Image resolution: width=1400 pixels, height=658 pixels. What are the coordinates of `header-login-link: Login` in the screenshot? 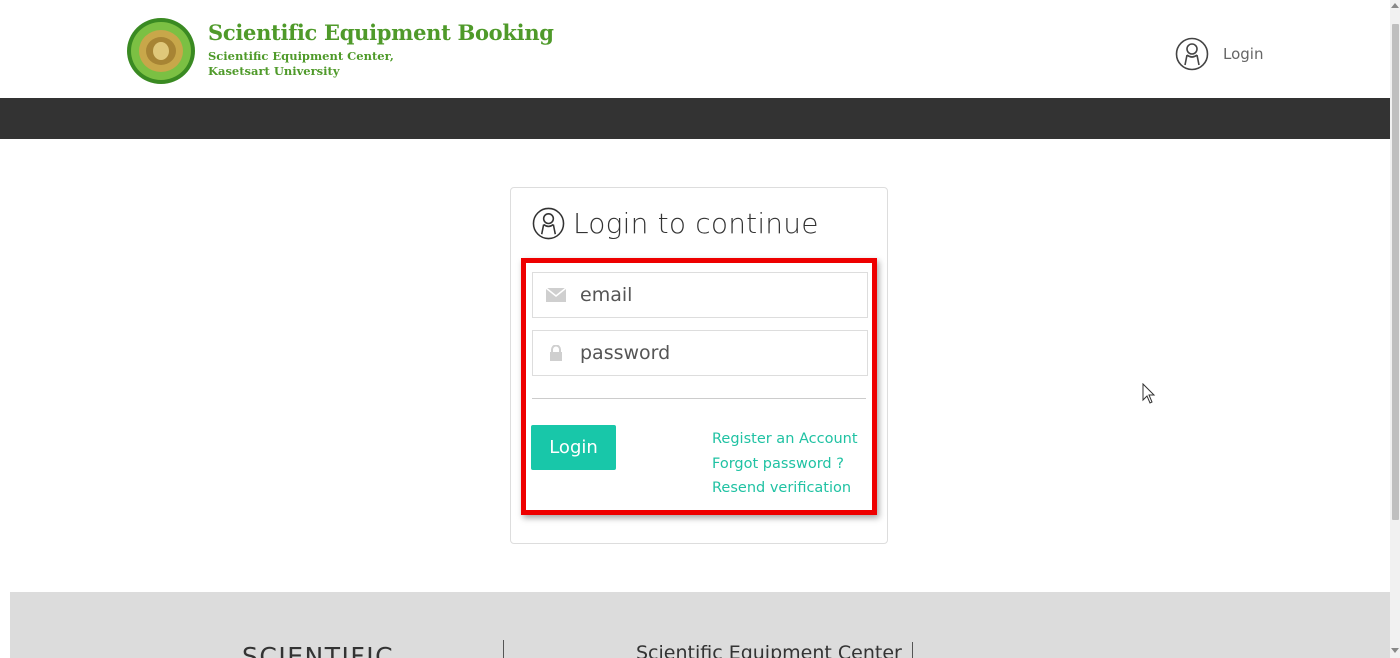 It's located at (1219, 54).